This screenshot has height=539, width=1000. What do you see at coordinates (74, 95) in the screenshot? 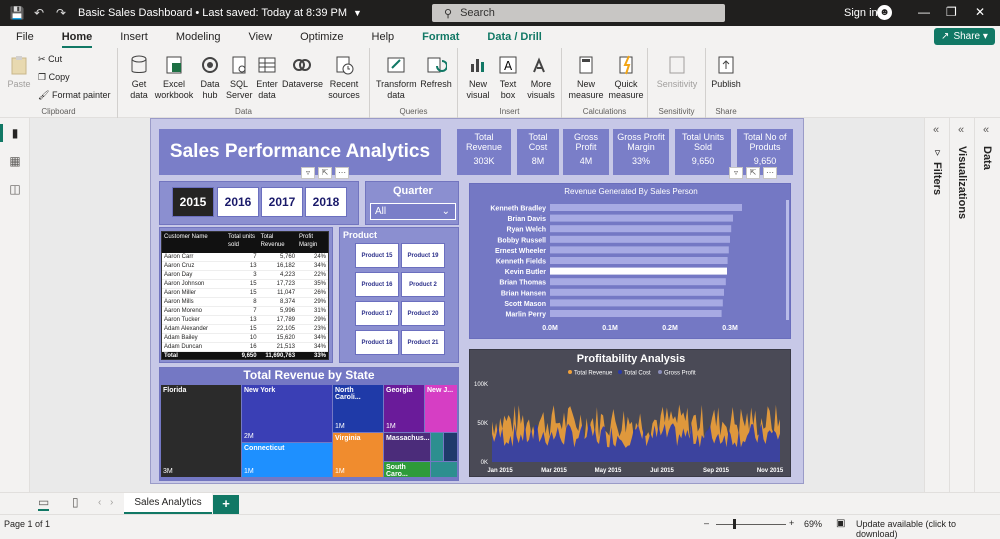
I see `format-painter-button: 🖌 Format painter` at bounding box center [74, 95].